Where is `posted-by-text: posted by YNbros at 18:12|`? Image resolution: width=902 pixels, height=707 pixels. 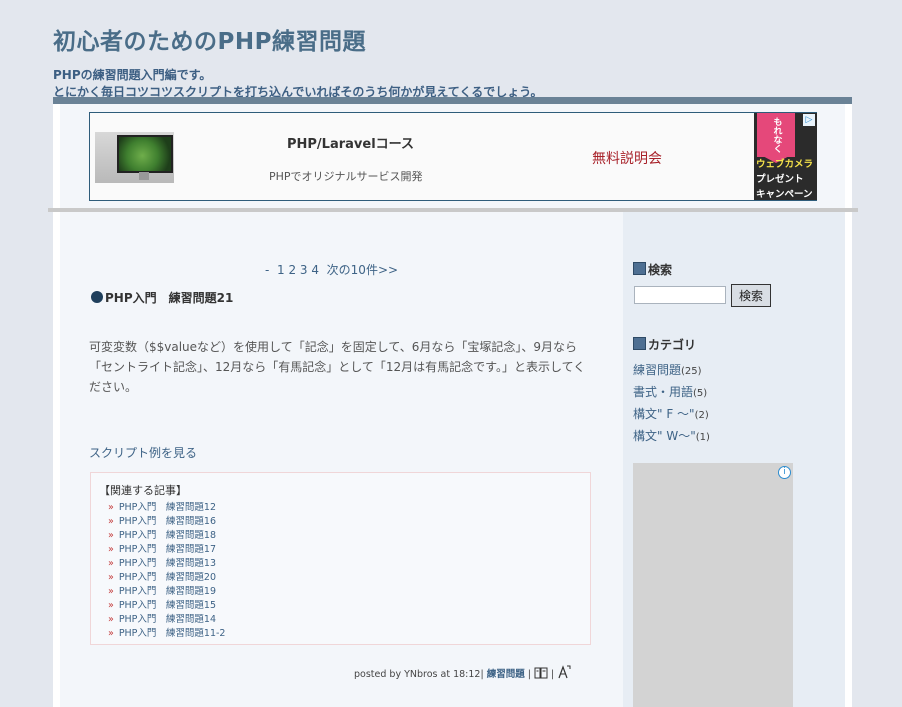
posted-by-text: posted by YNbros at 18:12| is located at coordinates (419, 674).